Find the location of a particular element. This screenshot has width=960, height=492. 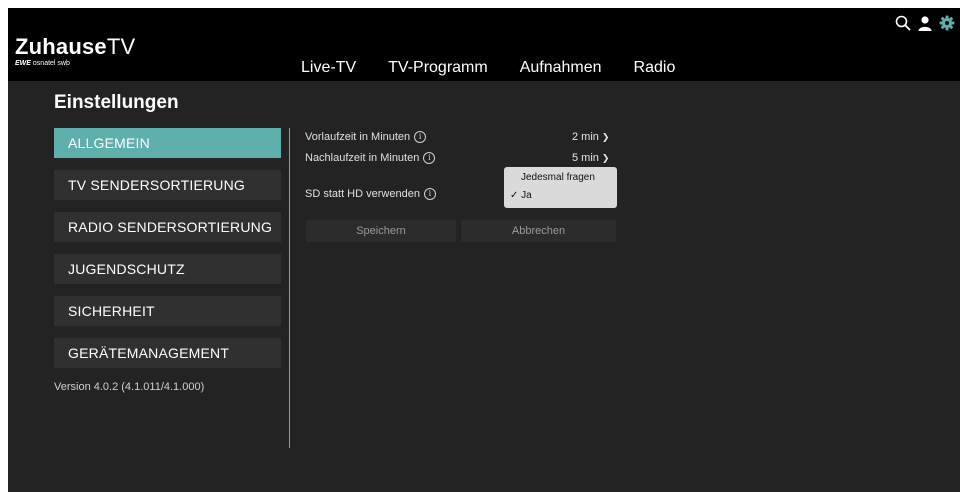

nav-item-radio: Radio is located at coordinates (655, 68).